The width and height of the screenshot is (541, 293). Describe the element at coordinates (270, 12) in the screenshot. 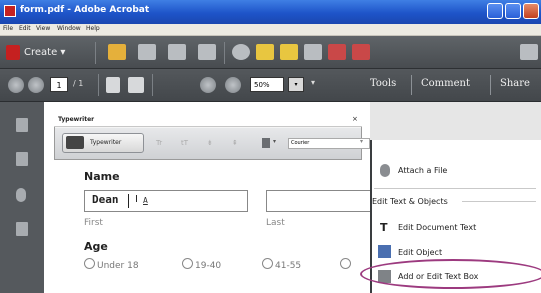

I see `title-bar-content: form.pdf - Adobe Acrobat` at that location.